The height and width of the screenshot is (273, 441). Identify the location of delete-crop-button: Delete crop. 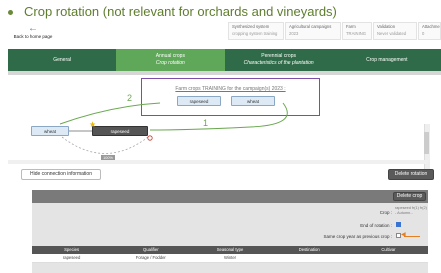
(409, 196).